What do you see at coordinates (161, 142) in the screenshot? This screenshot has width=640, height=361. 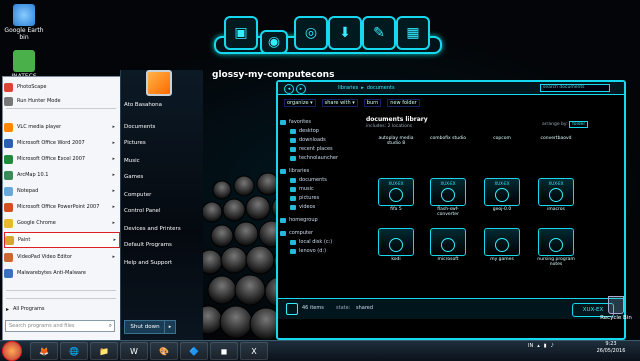 I see `start-menu-place: Pictures` at bounding box center [161, 142].